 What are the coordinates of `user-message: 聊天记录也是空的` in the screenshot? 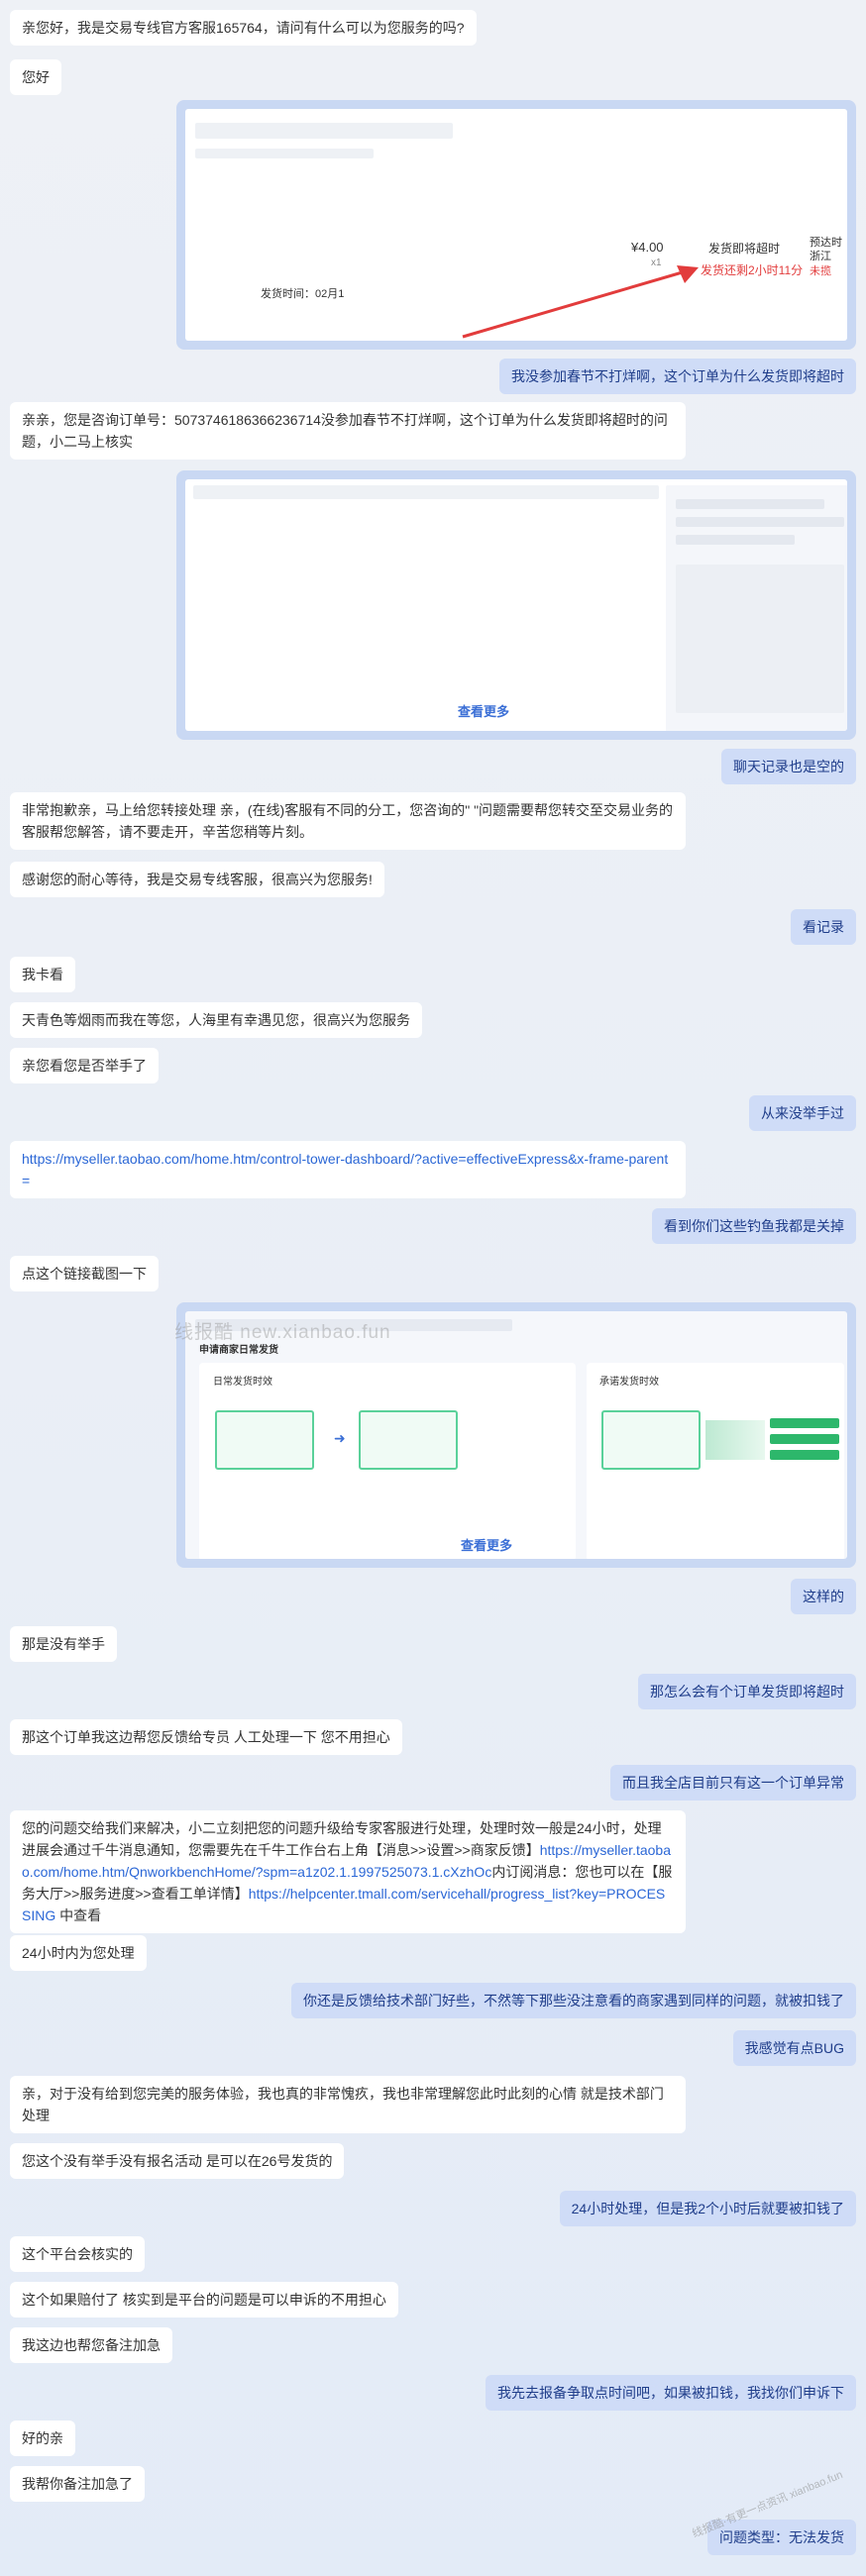 It's located at (789, 766).